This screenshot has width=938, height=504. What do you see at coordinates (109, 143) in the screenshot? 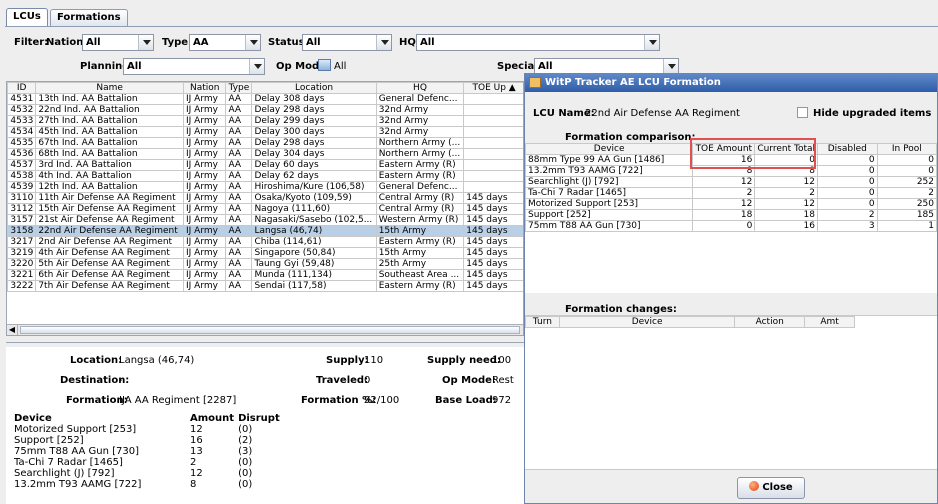
I see `table-cell: 67th Ind. AA Battalion` at bounding box center [109, 143].